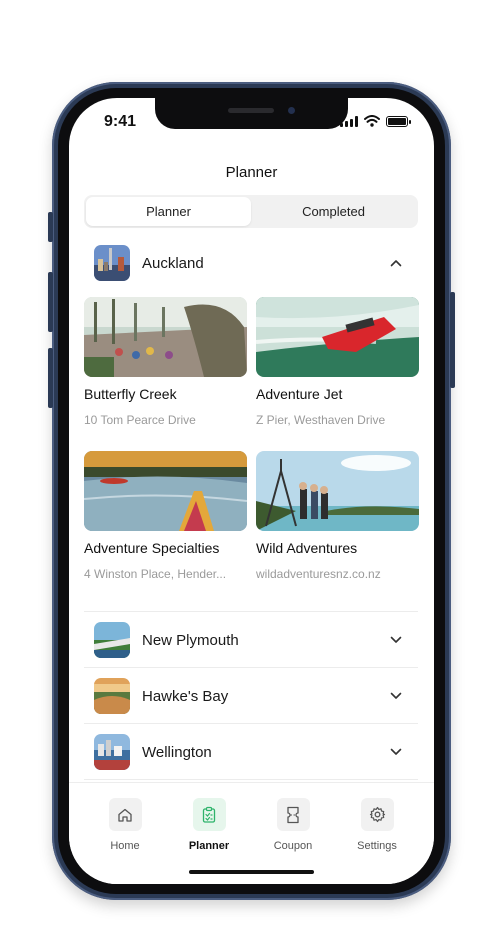 Image resolution: width=501 pixels, height=947 pixels. Describe the element at coordinates (307, 548) in the screenshot. I see `place-title: Wild Adventures` at that location.